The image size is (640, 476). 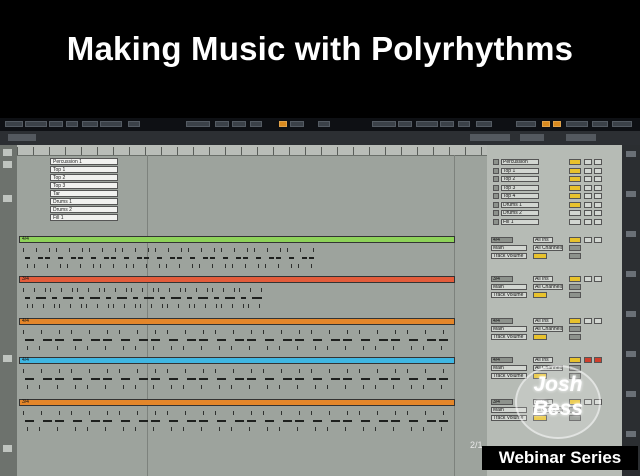 What do you see at coordinates (84, 169) in the screenshot?
I see `session-clip: Top 1` at bounding box center [84, 169].